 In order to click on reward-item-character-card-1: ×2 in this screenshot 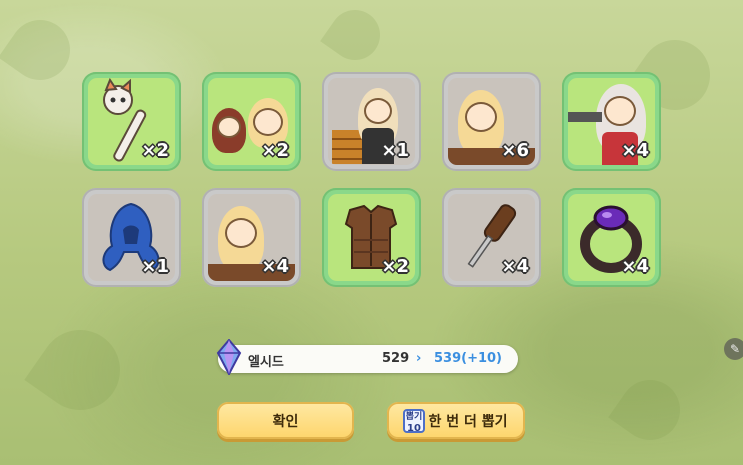, I will do `click(251, 121)`.